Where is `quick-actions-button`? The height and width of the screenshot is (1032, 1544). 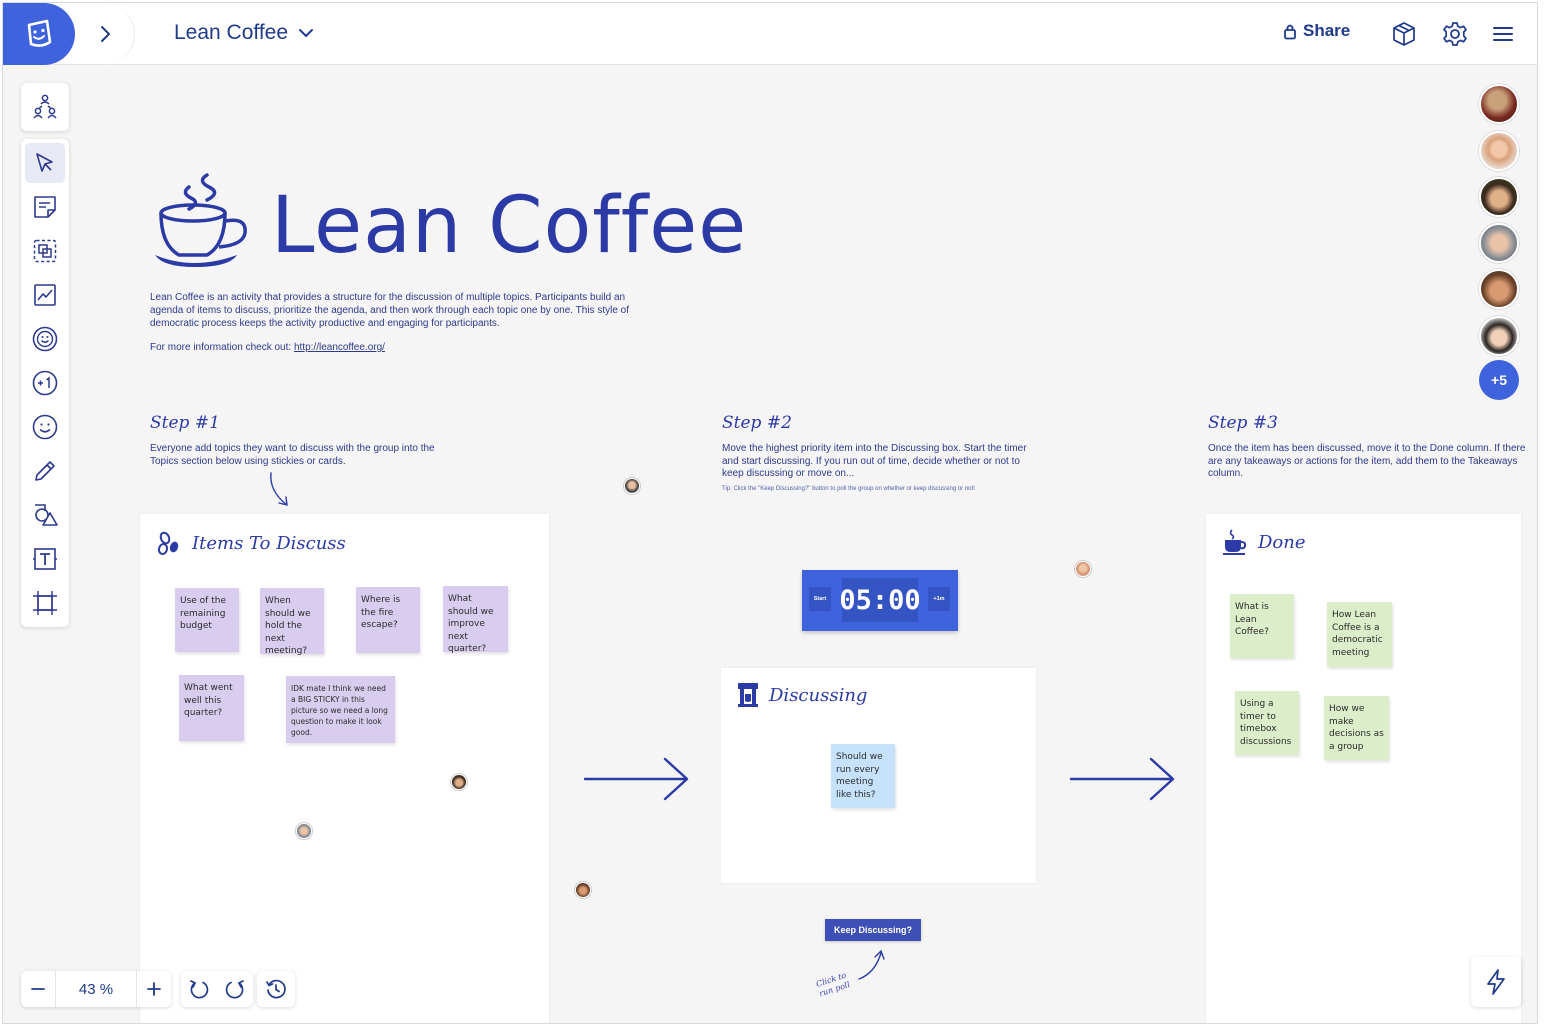 quick-actions-button is located at coordinates (1496, 982).